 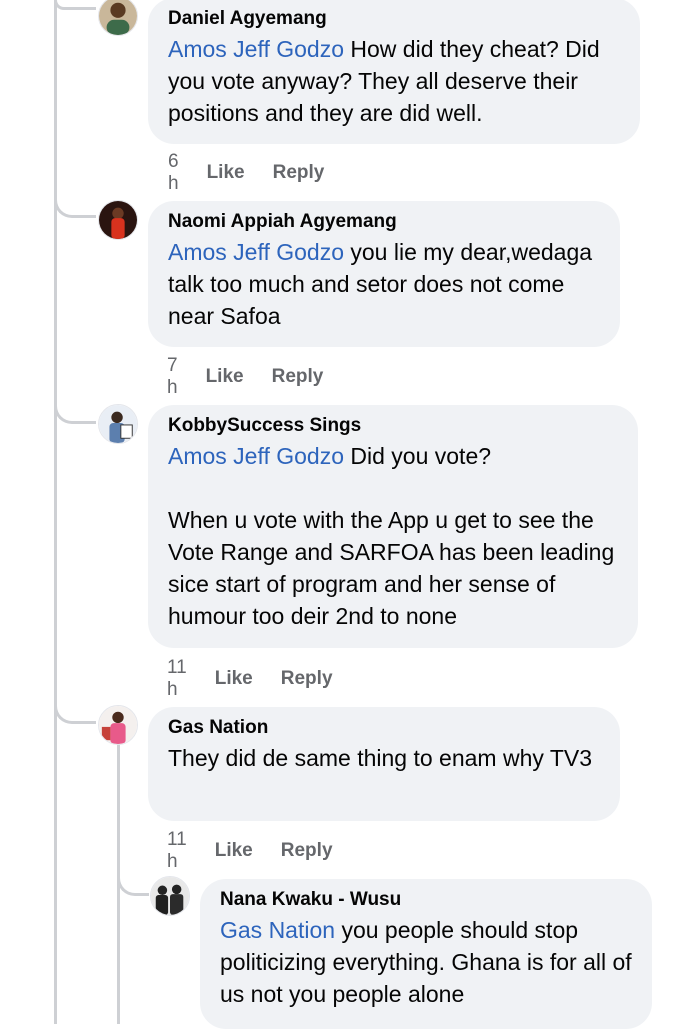 I want to click on comment-time: 7 h, so click(x=172, y=377).